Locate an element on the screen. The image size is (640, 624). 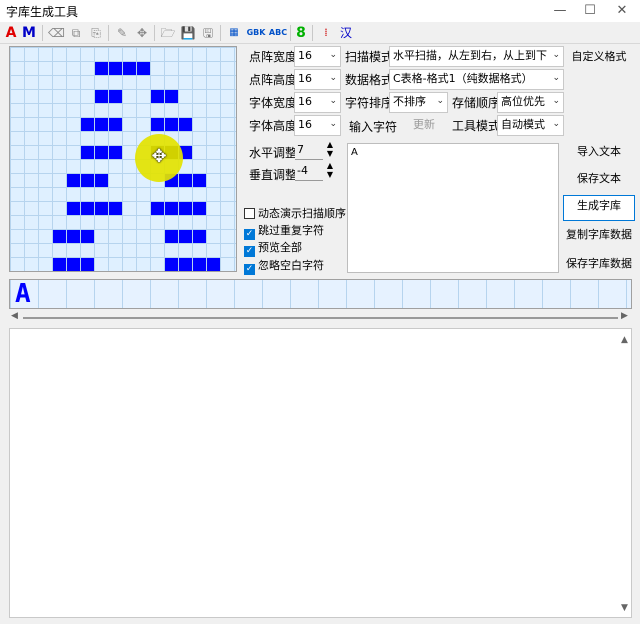
scrollbar-thumb is located at coordinates (320, 318).